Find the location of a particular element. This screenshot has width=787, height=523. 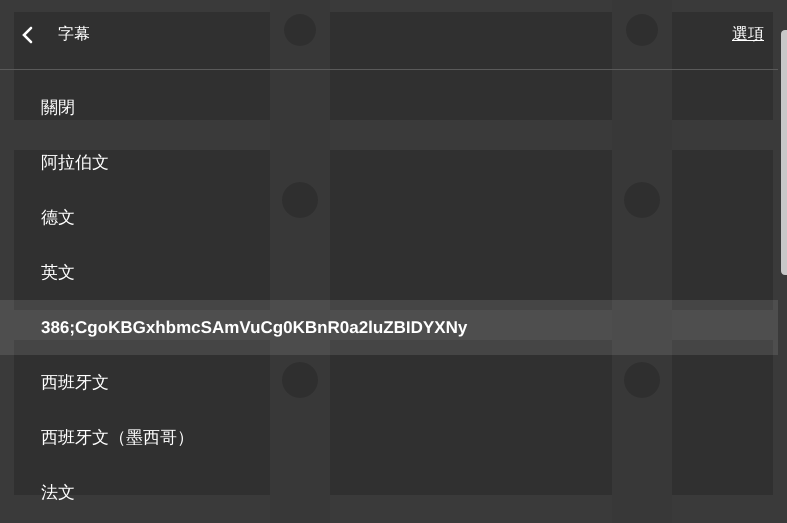

menu-title: 字幕 is located at coordinates (74, 34).